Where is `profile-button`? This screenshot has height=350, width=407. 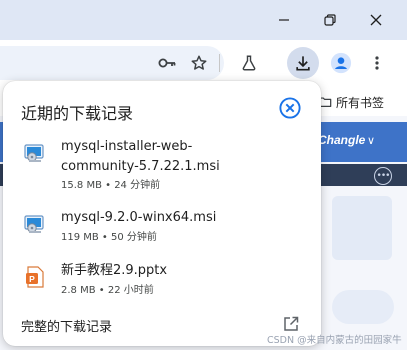 profile-button is located at coordinates (341, 63).